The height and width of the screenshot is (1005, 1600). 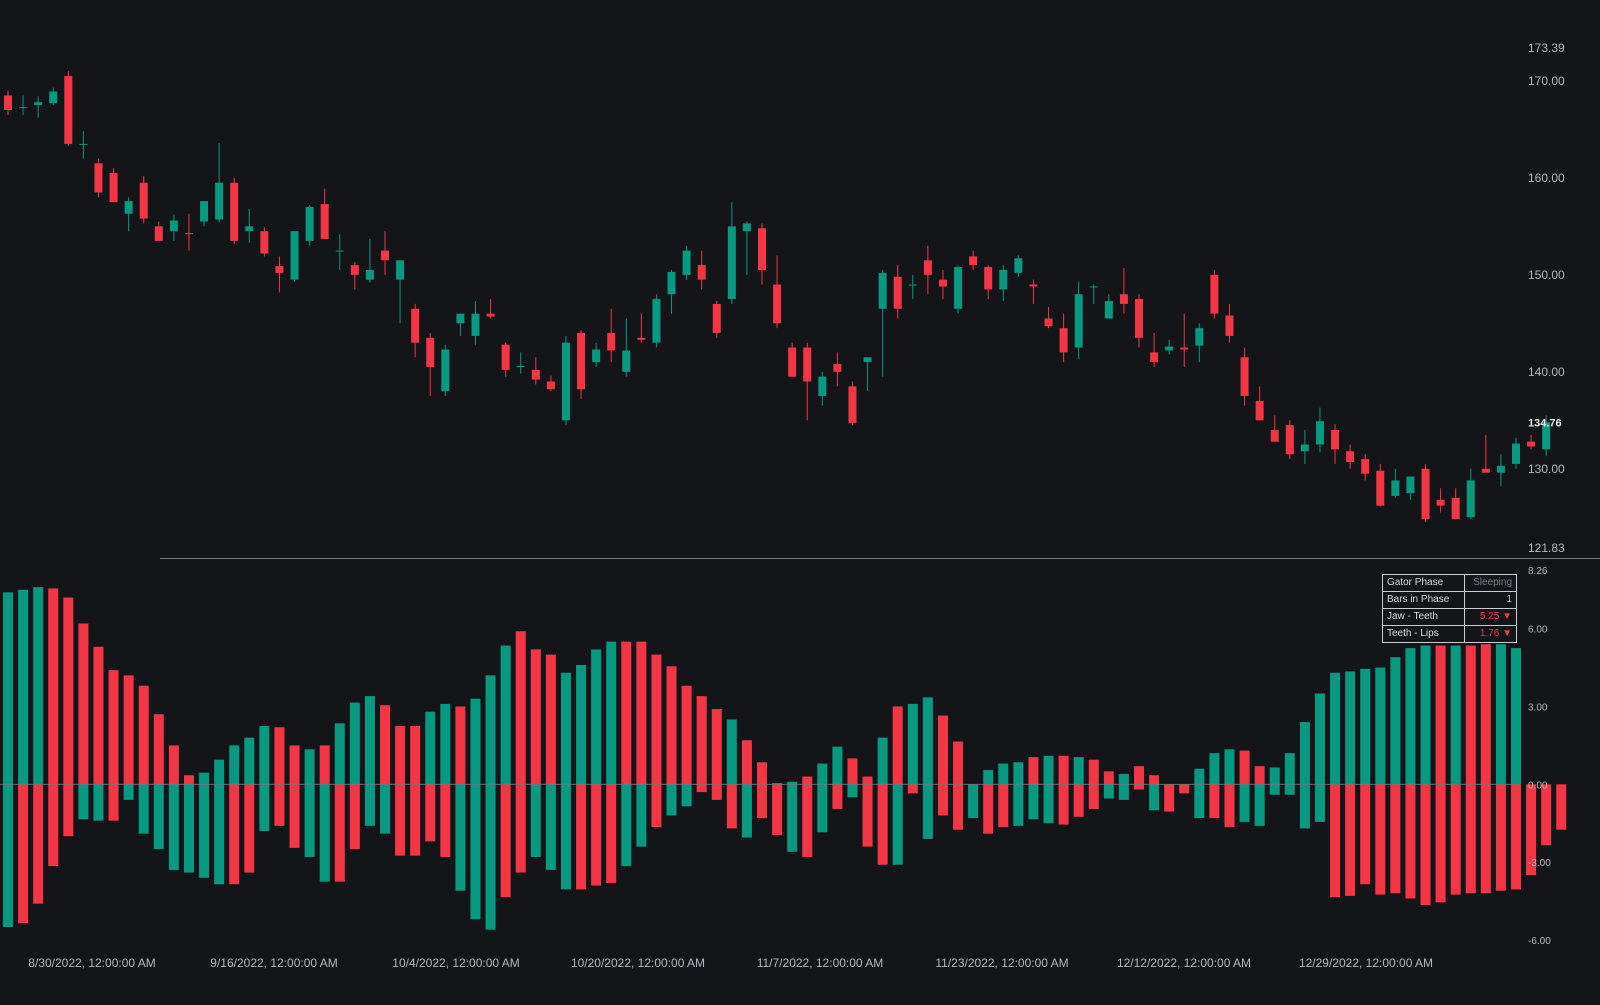 What do you see at coordinates (1546, 178) in the screenshot?
I see `price-axis-label: 160.00` at bounding box center [1546, 178].